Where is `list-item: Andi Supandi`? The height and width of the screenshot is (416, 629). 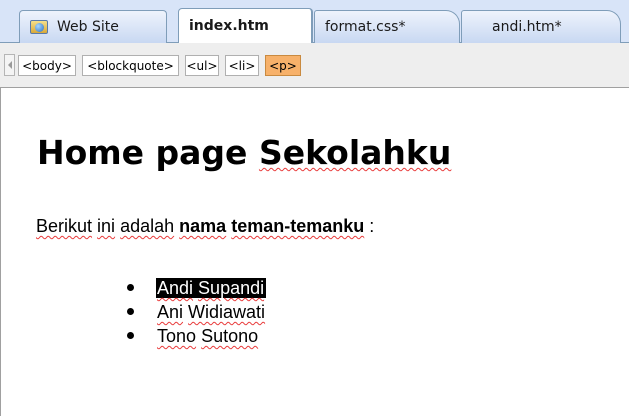
list-item: Andi Supandi is located at coordinates (197, 288).